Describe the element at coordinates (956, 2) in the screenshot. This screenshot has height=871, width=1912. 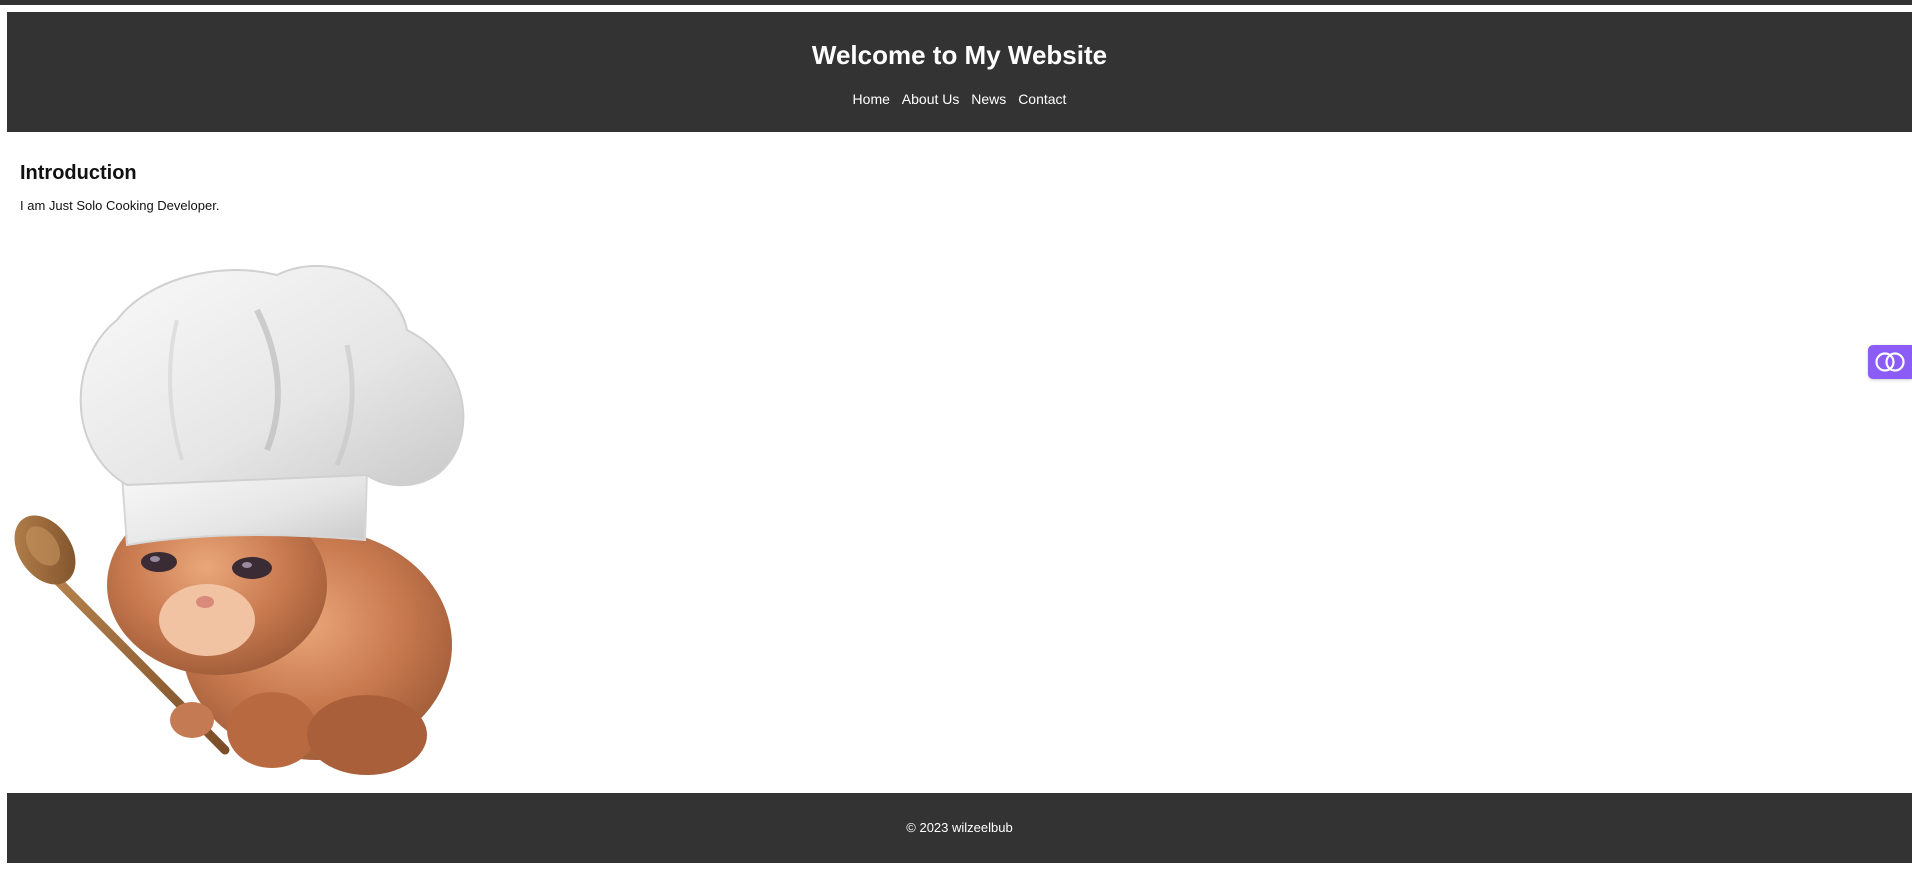
I see `top-border` at that location.